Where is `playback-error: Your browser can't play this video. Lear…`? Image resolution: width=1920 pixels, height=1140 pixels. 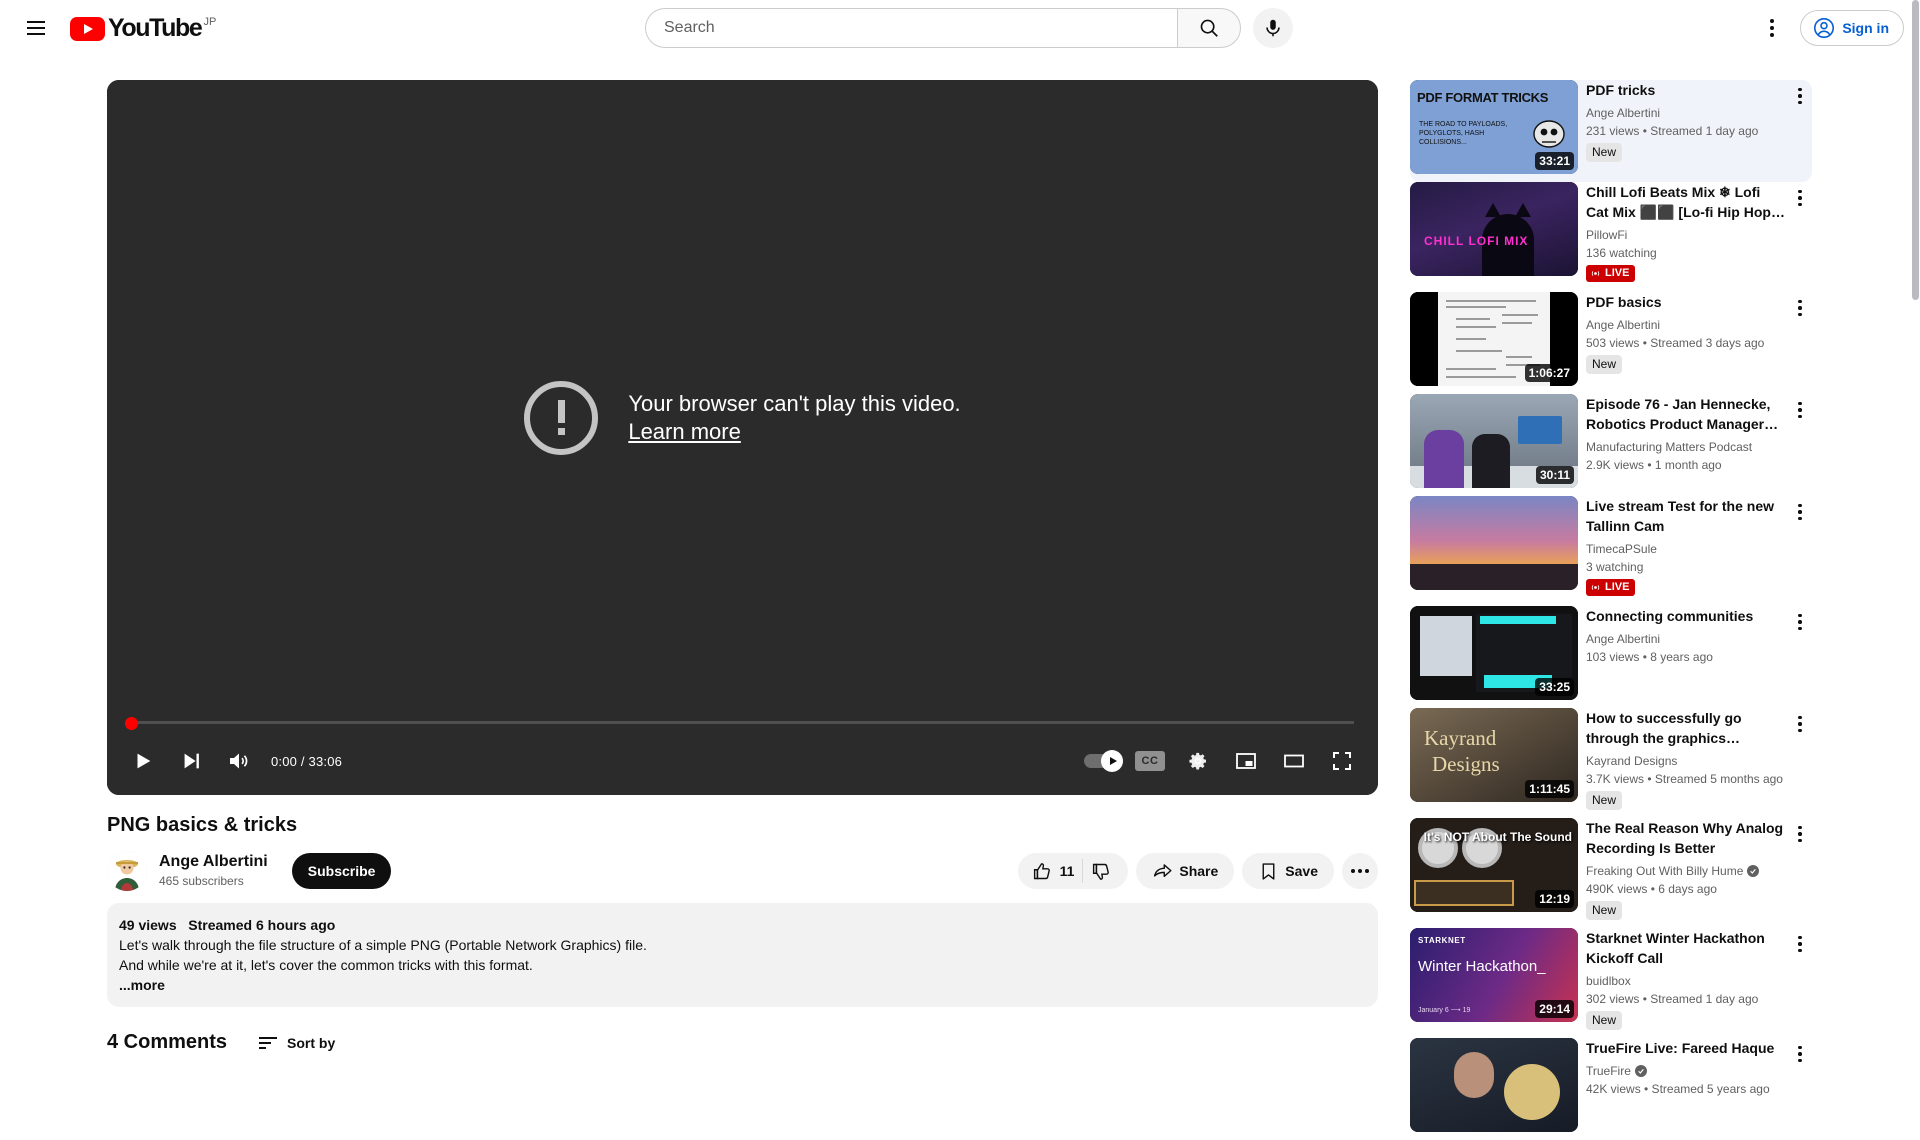
playback-error: Your browser can't play this video. Lear… is located at coordinates (742, 417).